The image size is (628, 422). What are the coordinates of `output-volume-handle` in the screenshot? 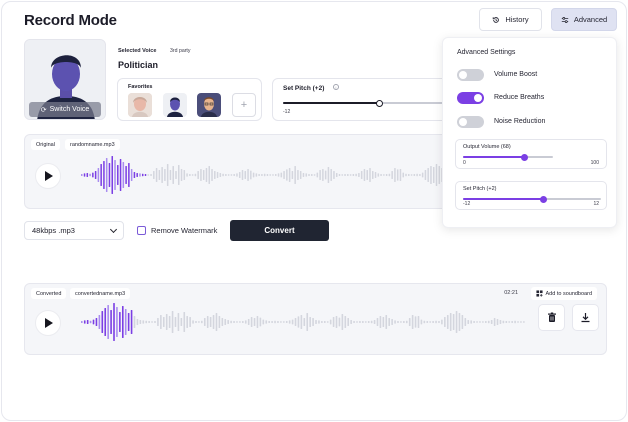 It's located at (524, 157).